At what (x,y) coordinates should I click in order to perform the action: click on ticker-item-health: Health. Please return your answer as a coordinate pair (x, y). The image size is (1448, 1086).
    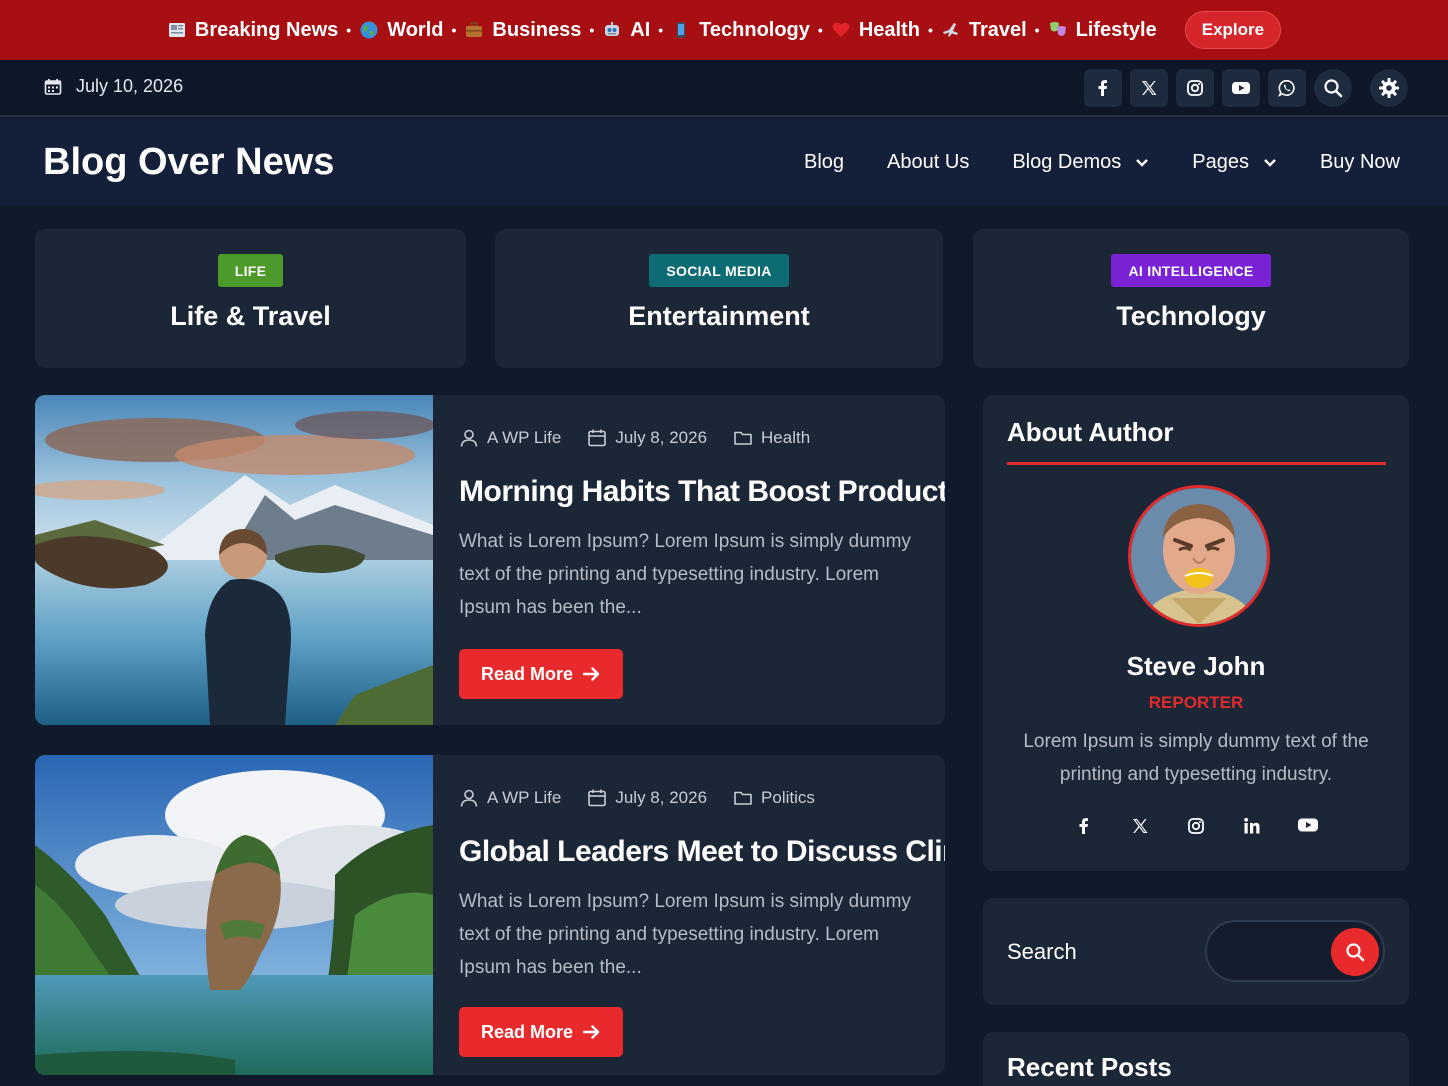
    Looking at the image, I should click on (875, 30).